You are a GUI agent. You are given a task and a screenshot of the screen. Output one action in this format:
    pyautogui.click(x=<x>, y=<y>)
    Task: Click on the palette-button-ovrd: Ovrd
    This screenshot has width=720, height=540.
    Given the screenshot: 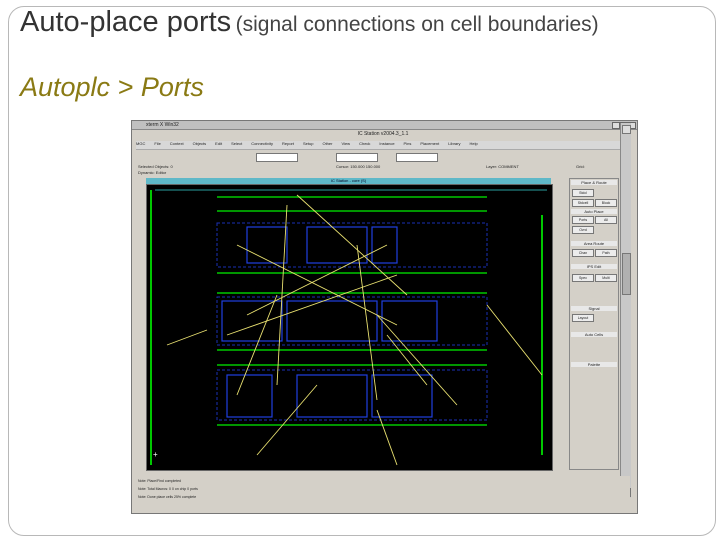 What is the action you would take?
    pyautogui.click(x=583, y=230)
    